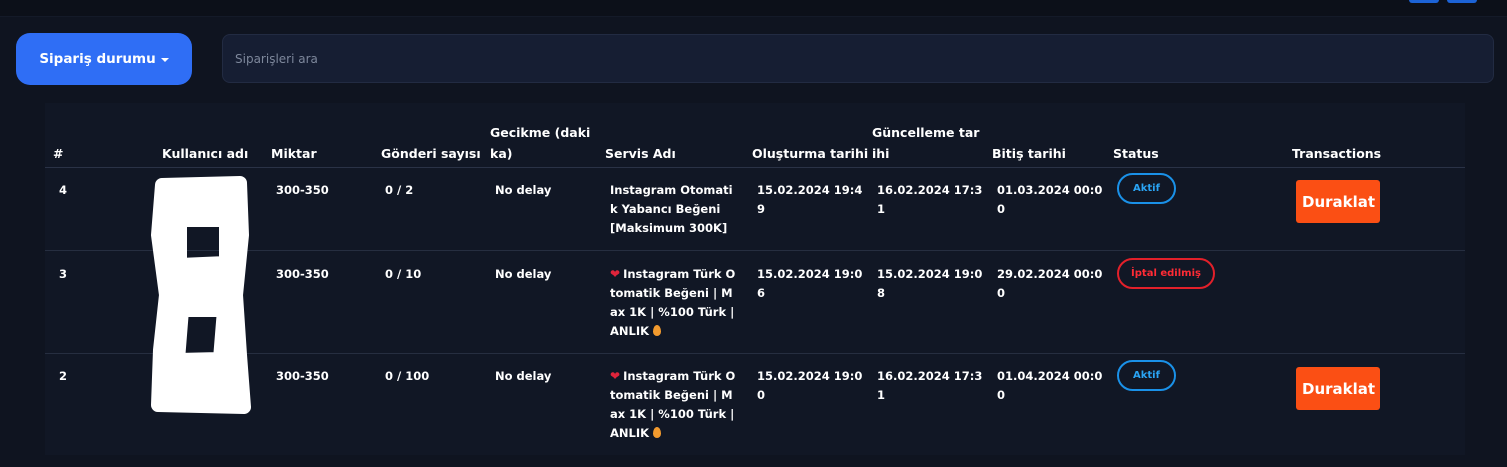 This screenshot has width=1507, height=467. What do you see at coordinates (810, 199) in the screenshot?
I see `order-created-at: 15.02.2024 19:49` at bounding box center [810, 199].